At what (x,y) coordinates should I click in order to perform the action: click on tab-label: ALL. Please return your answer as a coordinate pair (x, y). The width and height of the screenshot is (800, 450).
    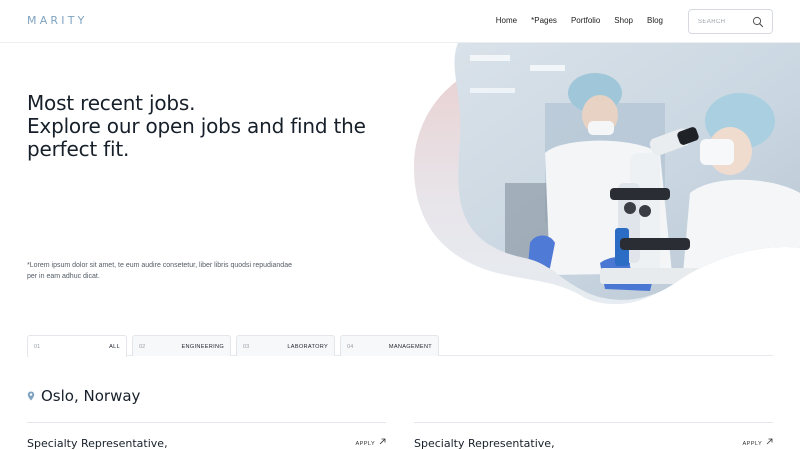
    Looking at the image, I should click on (114, 347).